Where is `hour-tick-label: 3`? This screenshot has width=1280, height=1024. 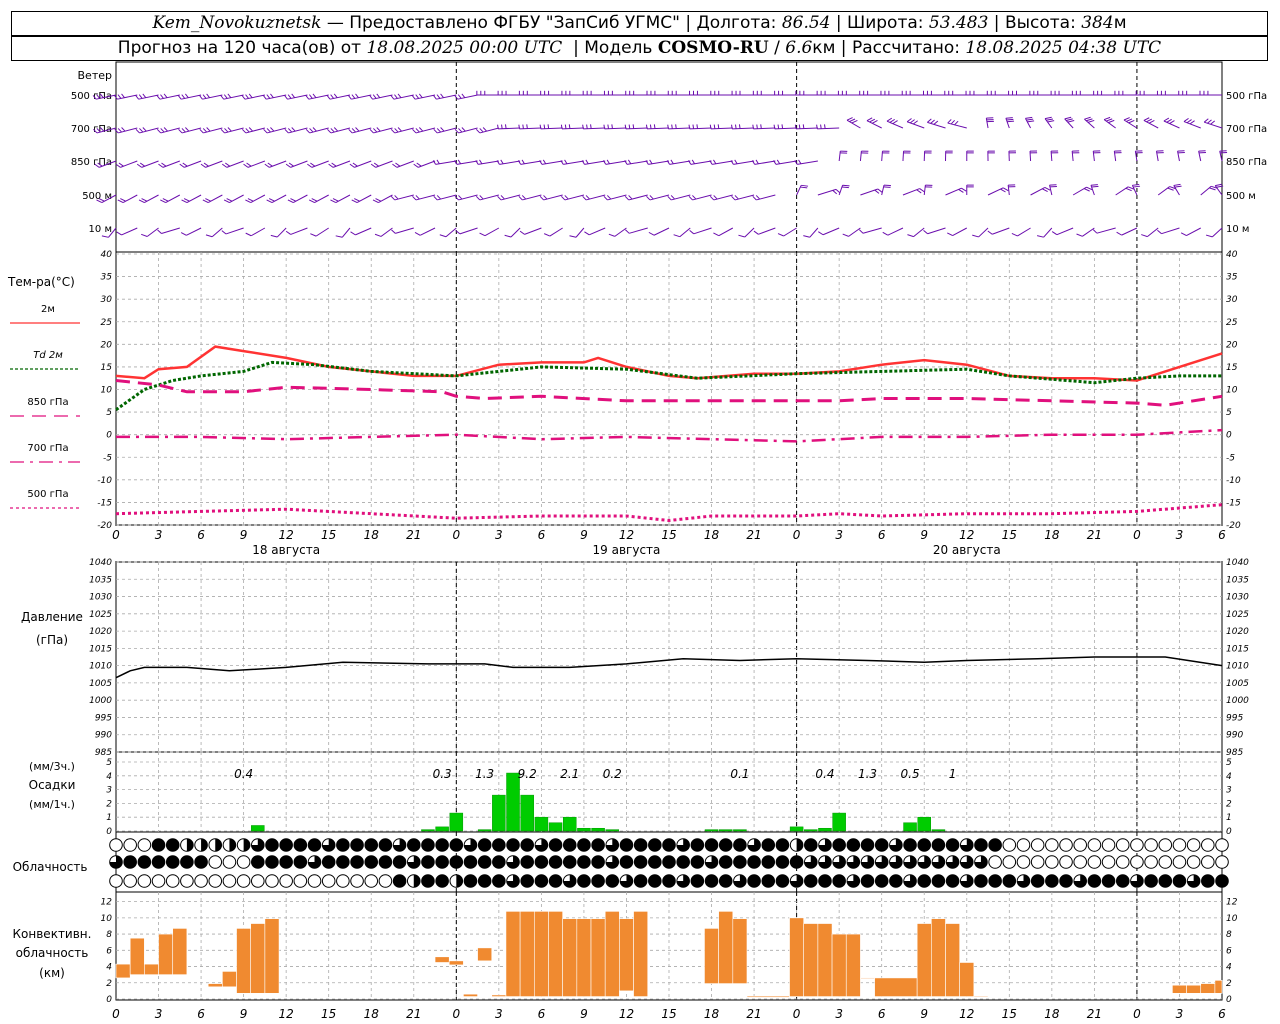
hour-tick-label: 3 is located at coordinates (159, 535).